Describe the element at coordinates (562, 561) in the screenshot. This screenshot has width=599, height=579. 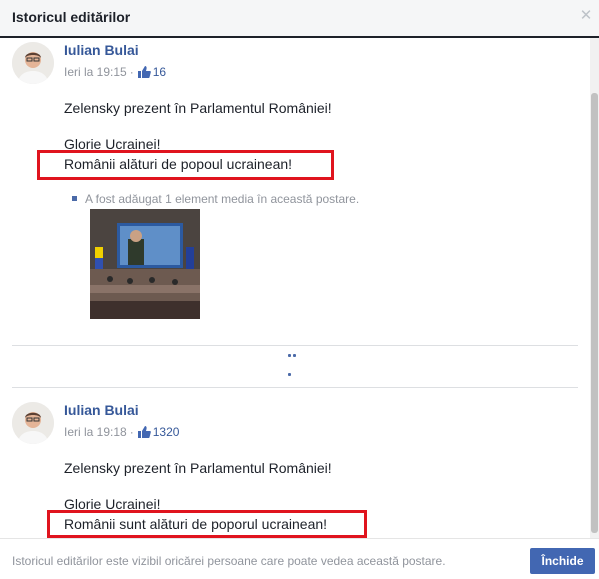
I see `close-button: Închide` at that location.